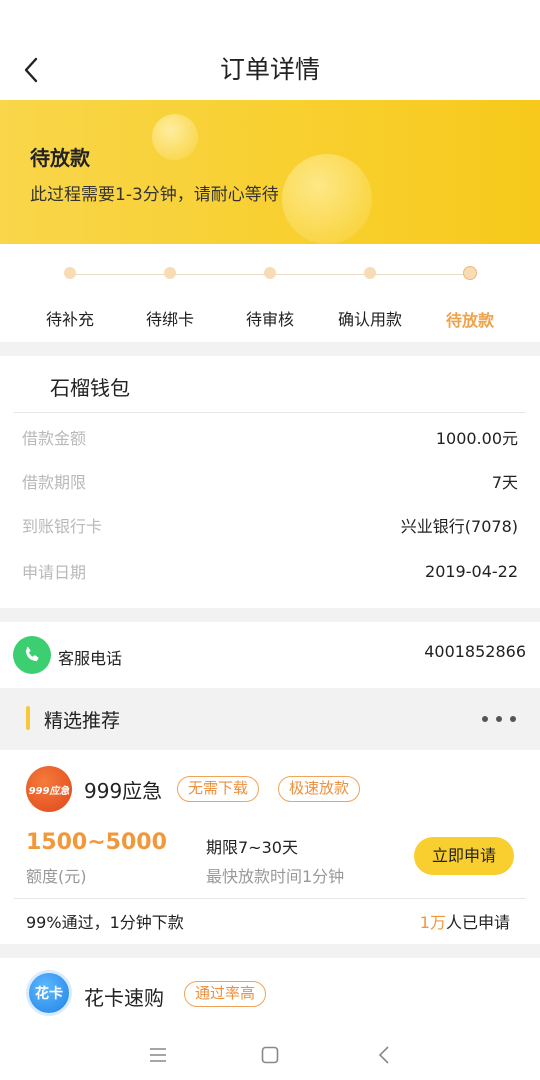  What do you see at coordinates (270, 994) in the screenshot?
I see `recommend-card: 花卡 花卡速购 通过率高` at bounding box center [270, 994].